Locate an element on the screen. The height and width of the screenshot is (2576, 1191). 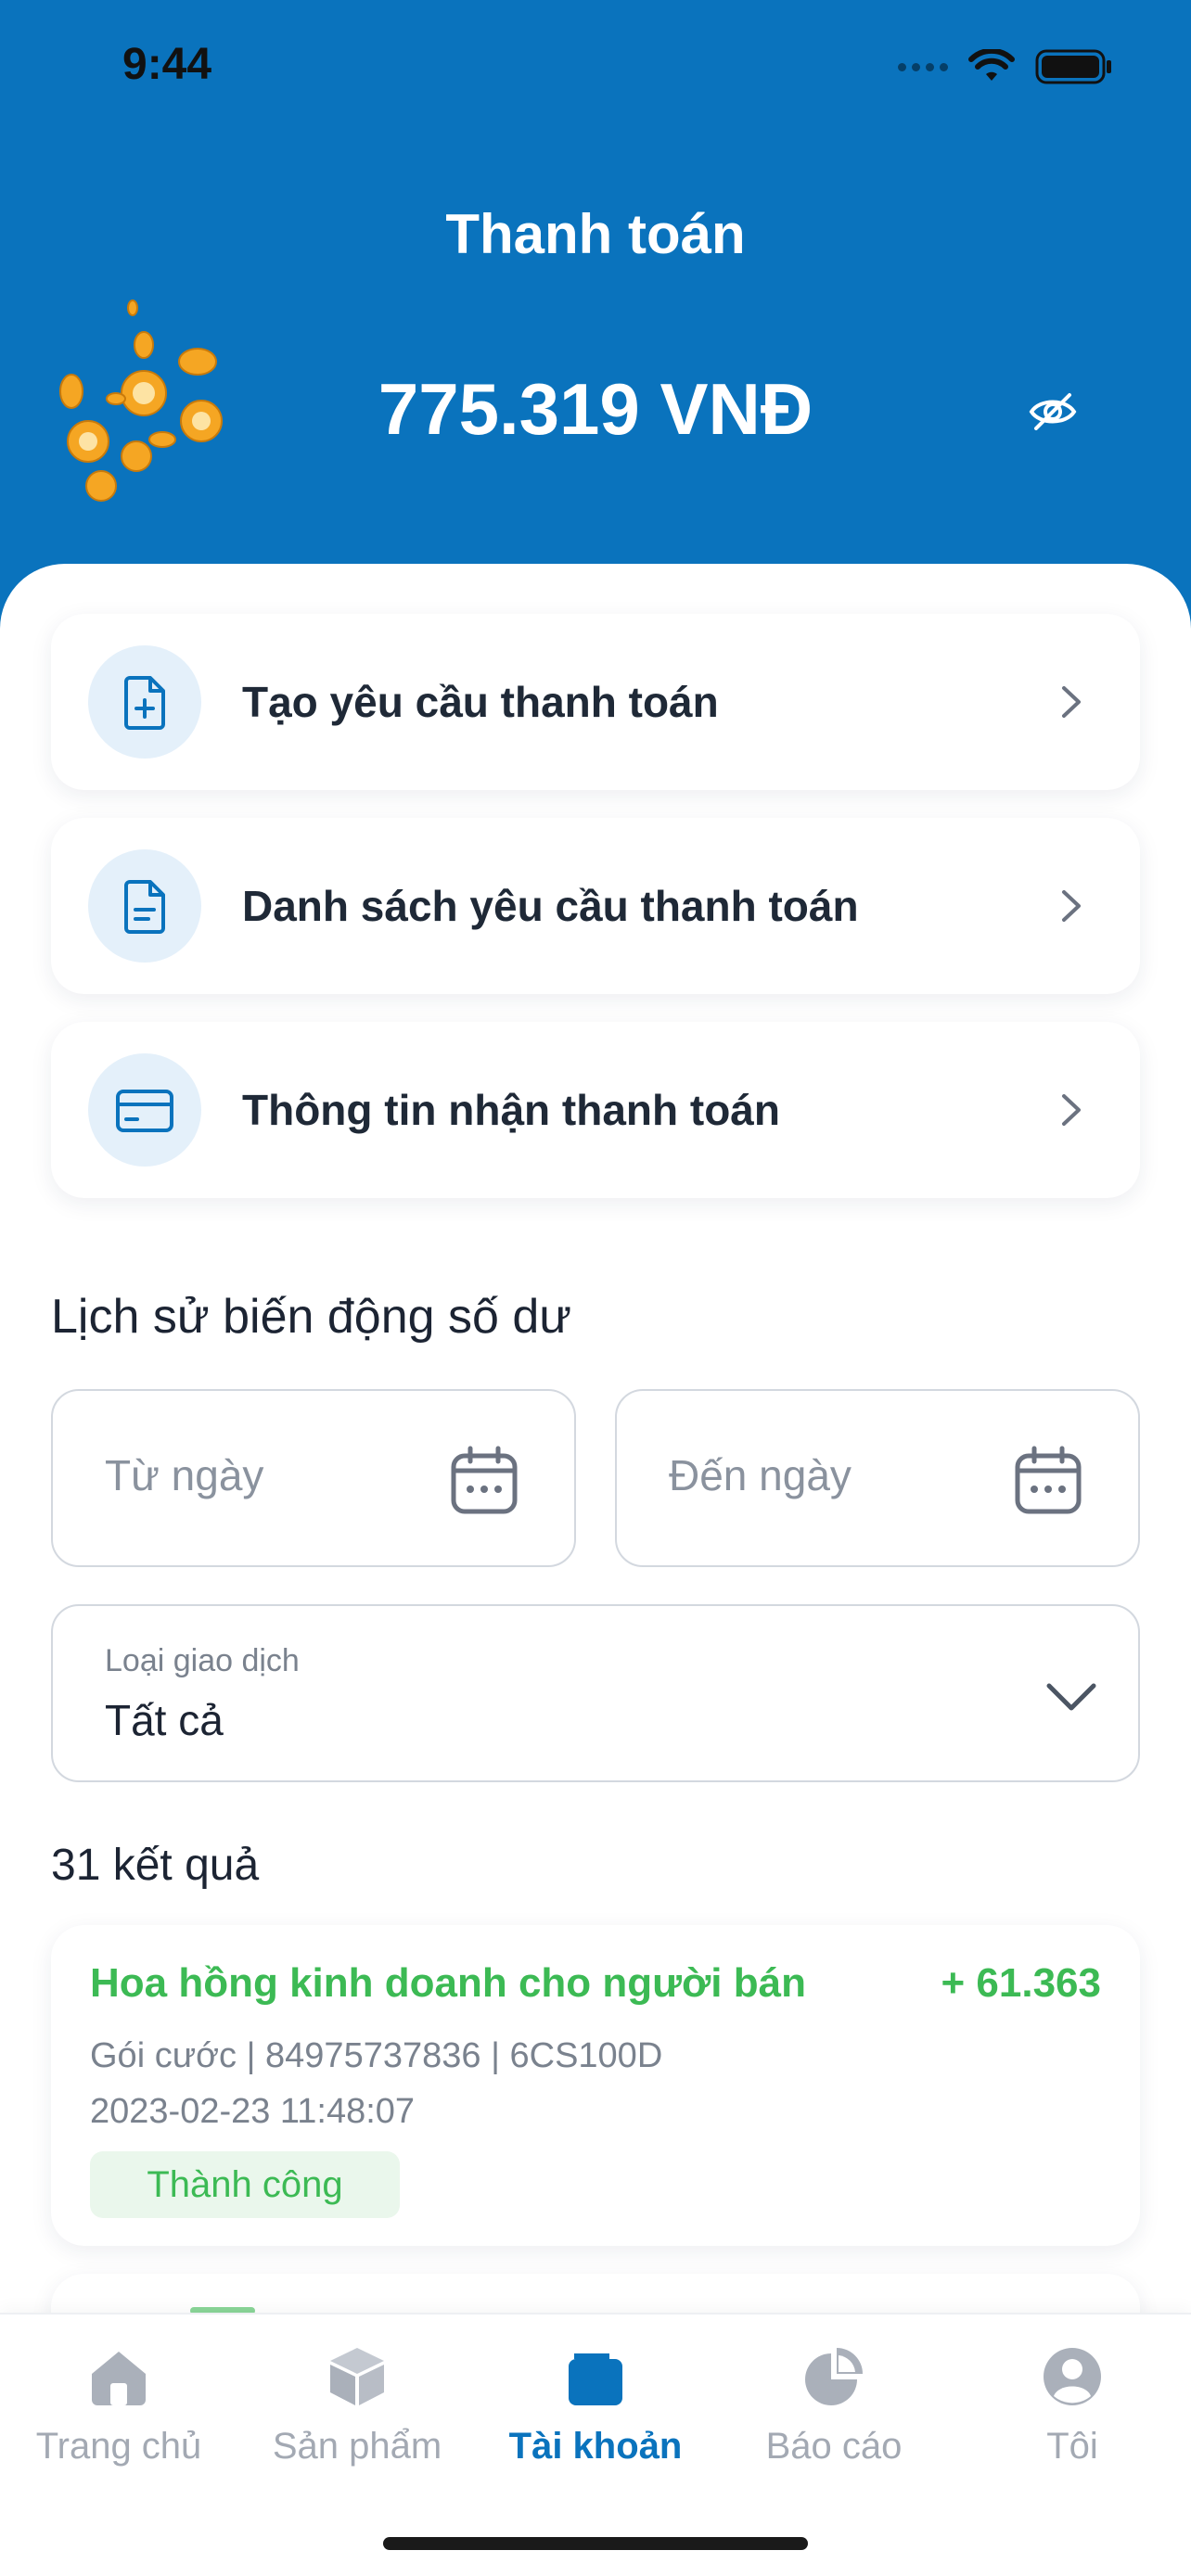
user-icon is located at coordinates (1073, 2377).